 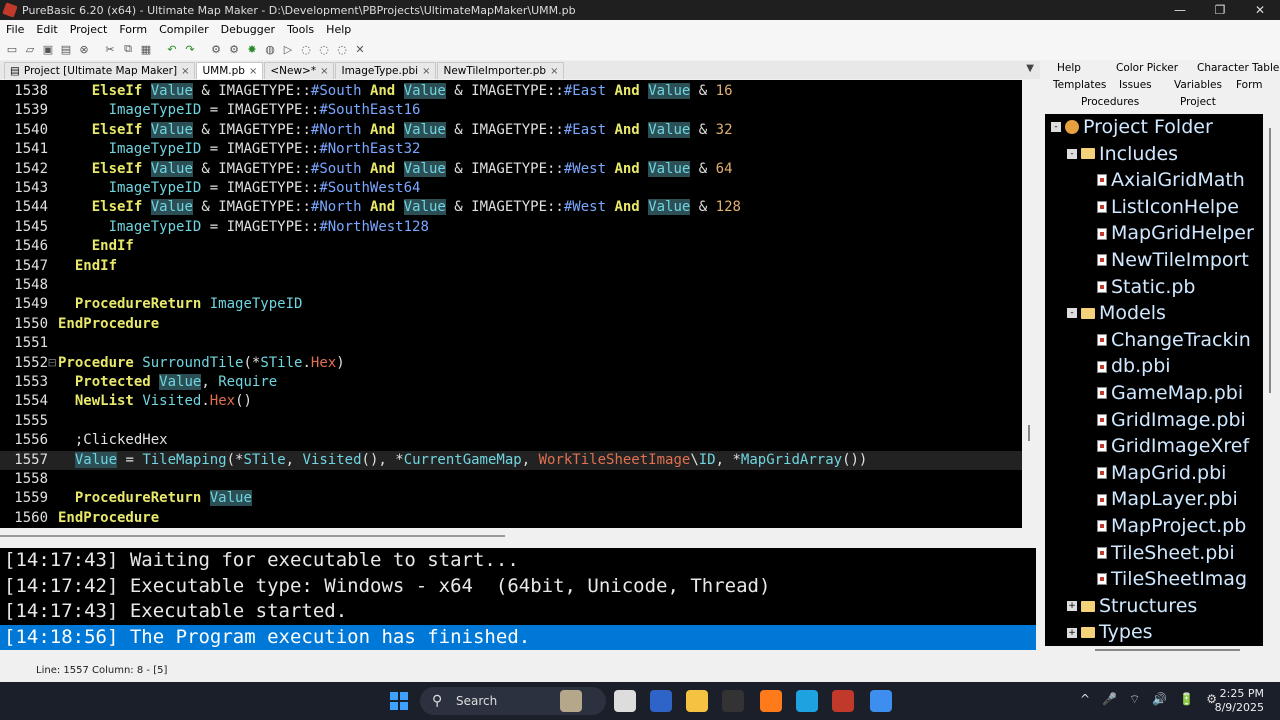 I want to click on cut-icon: ✂, so click(x=110, y=49).